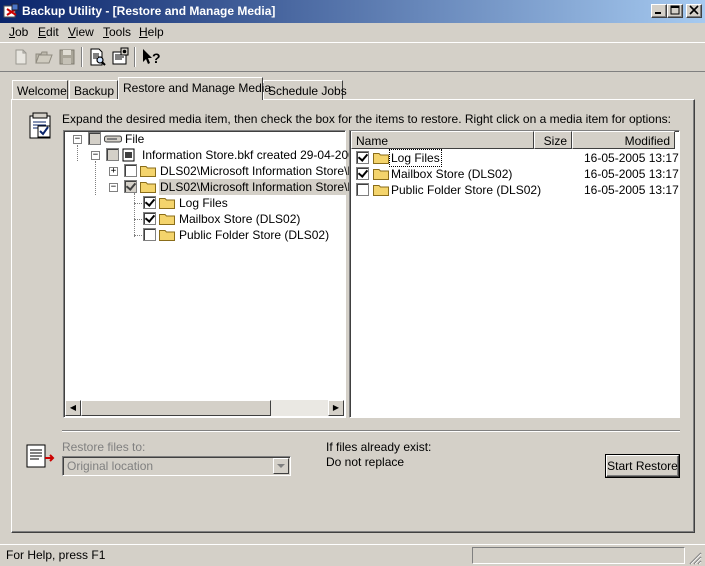 The height and width of the screenshot is (566, 705). Describe the element at coordinates (642, 466) in the screenshot. I see `start-restore-button: Start Restore` at that location.